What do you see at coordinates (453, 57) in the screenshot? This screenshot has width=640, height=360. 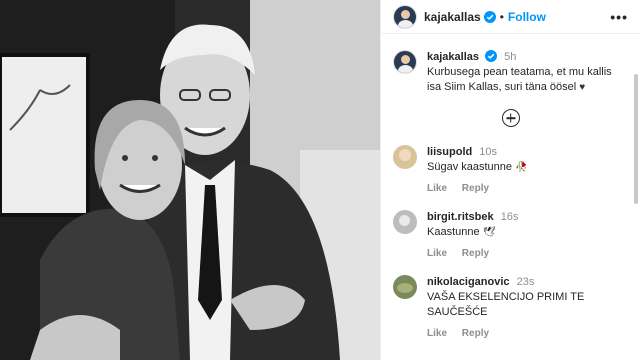 I see `caption-username: kajakallas` at bounding box center [453, 57].